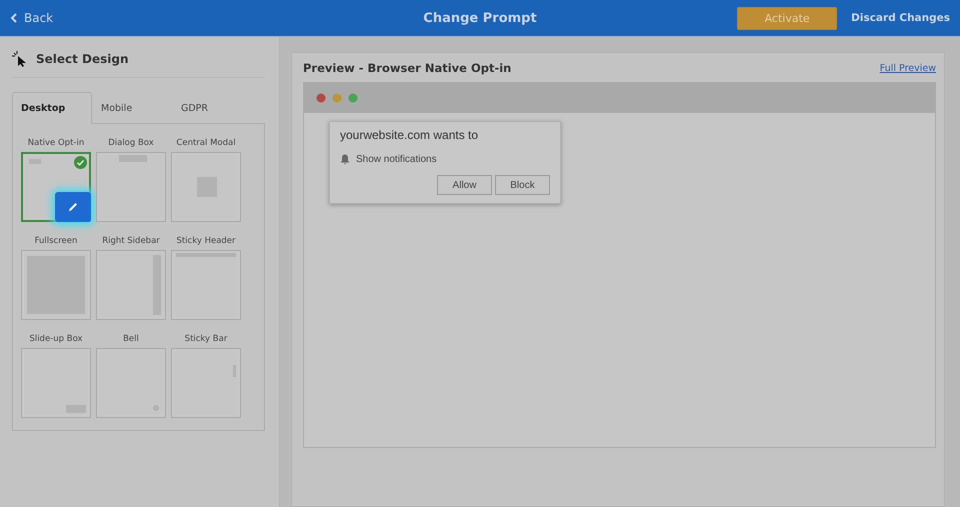  I want to click on design-label: Sticky Bar, so click(206, 339).